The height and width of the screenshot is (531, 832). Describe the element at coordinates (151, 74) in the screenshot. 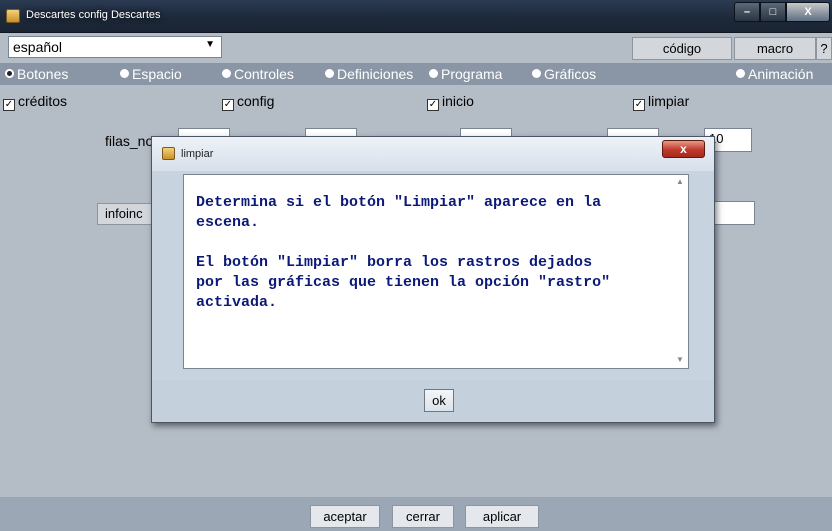

I see `tab-espacio: Espacio` at that location.